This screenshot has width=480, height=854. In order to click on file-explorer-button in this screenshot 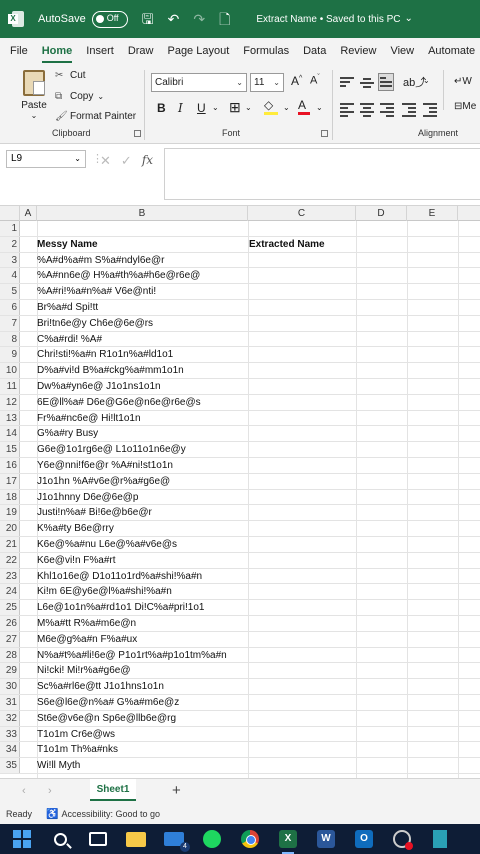, I will do `click(136, 839)`.